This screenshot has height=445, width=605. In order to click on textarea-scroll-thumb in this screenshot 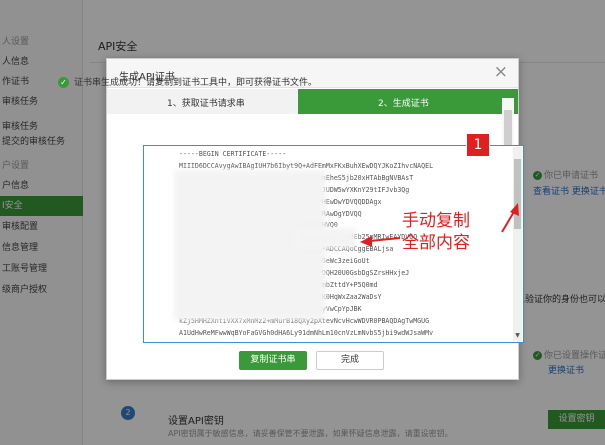, I will do `click(517, 194)`.